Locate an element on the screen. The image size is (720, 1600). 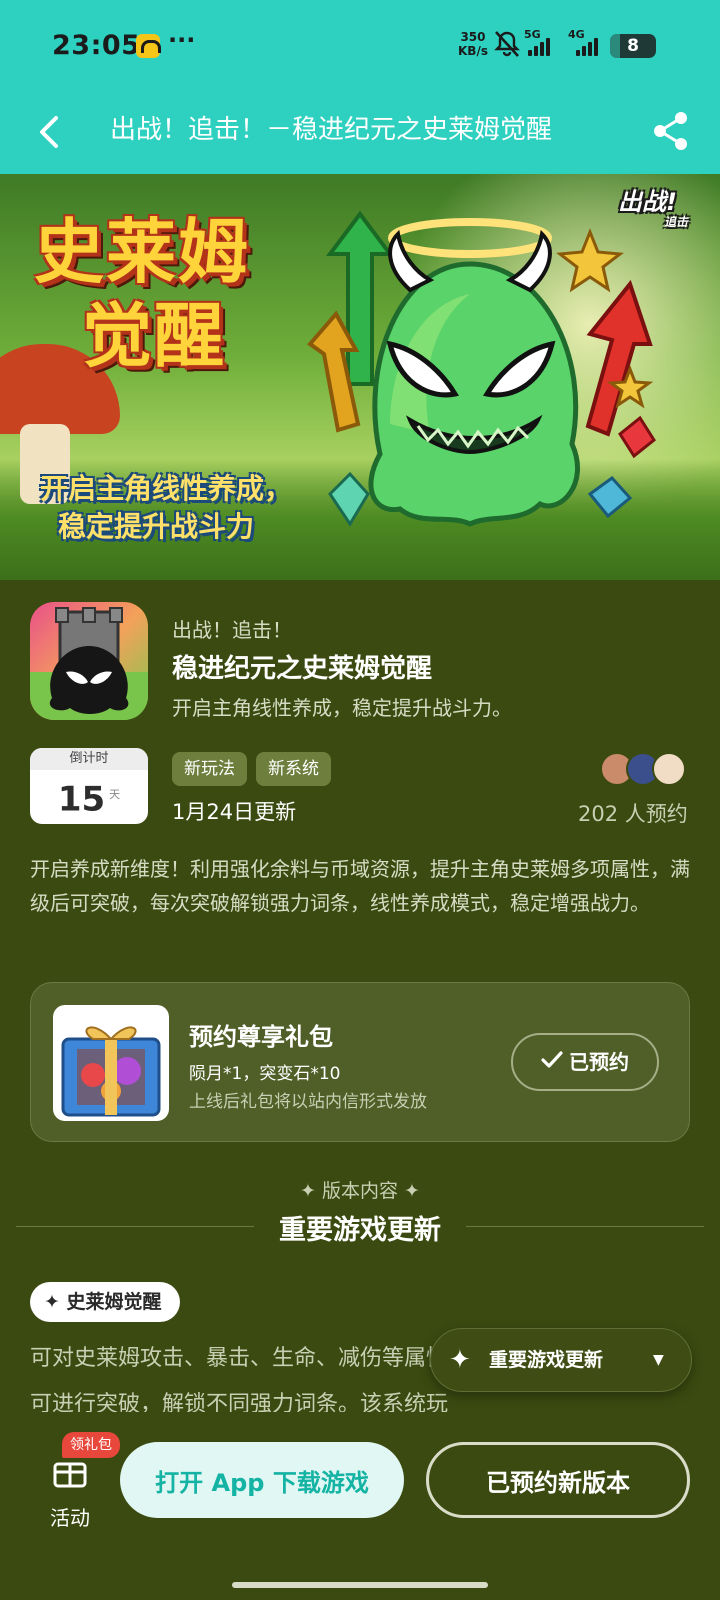
status-bar: 23:05 ··· 350 KB/s 5G 4G 8 is located at coordinates (360, 45).